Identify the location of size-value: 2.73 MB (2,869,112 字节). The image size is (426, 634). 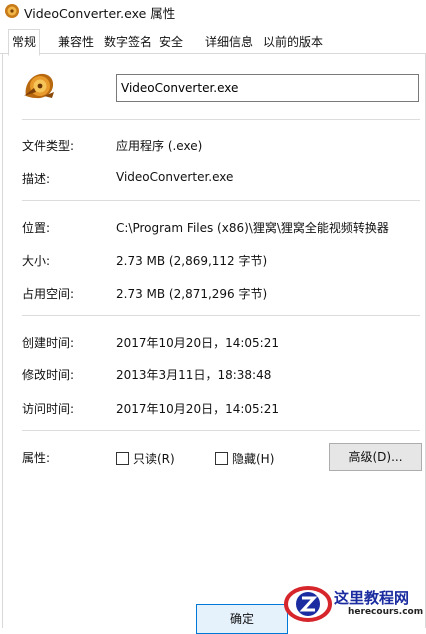
(192, 261).